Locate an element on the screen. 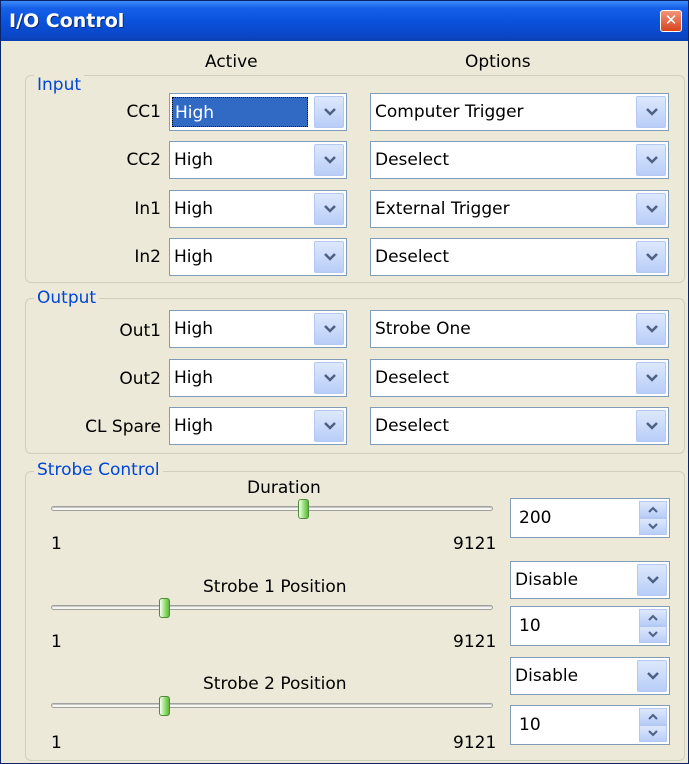 This screenshot has width=689, height=764. cc1-active-select: High is located at coordinates (258, 112).